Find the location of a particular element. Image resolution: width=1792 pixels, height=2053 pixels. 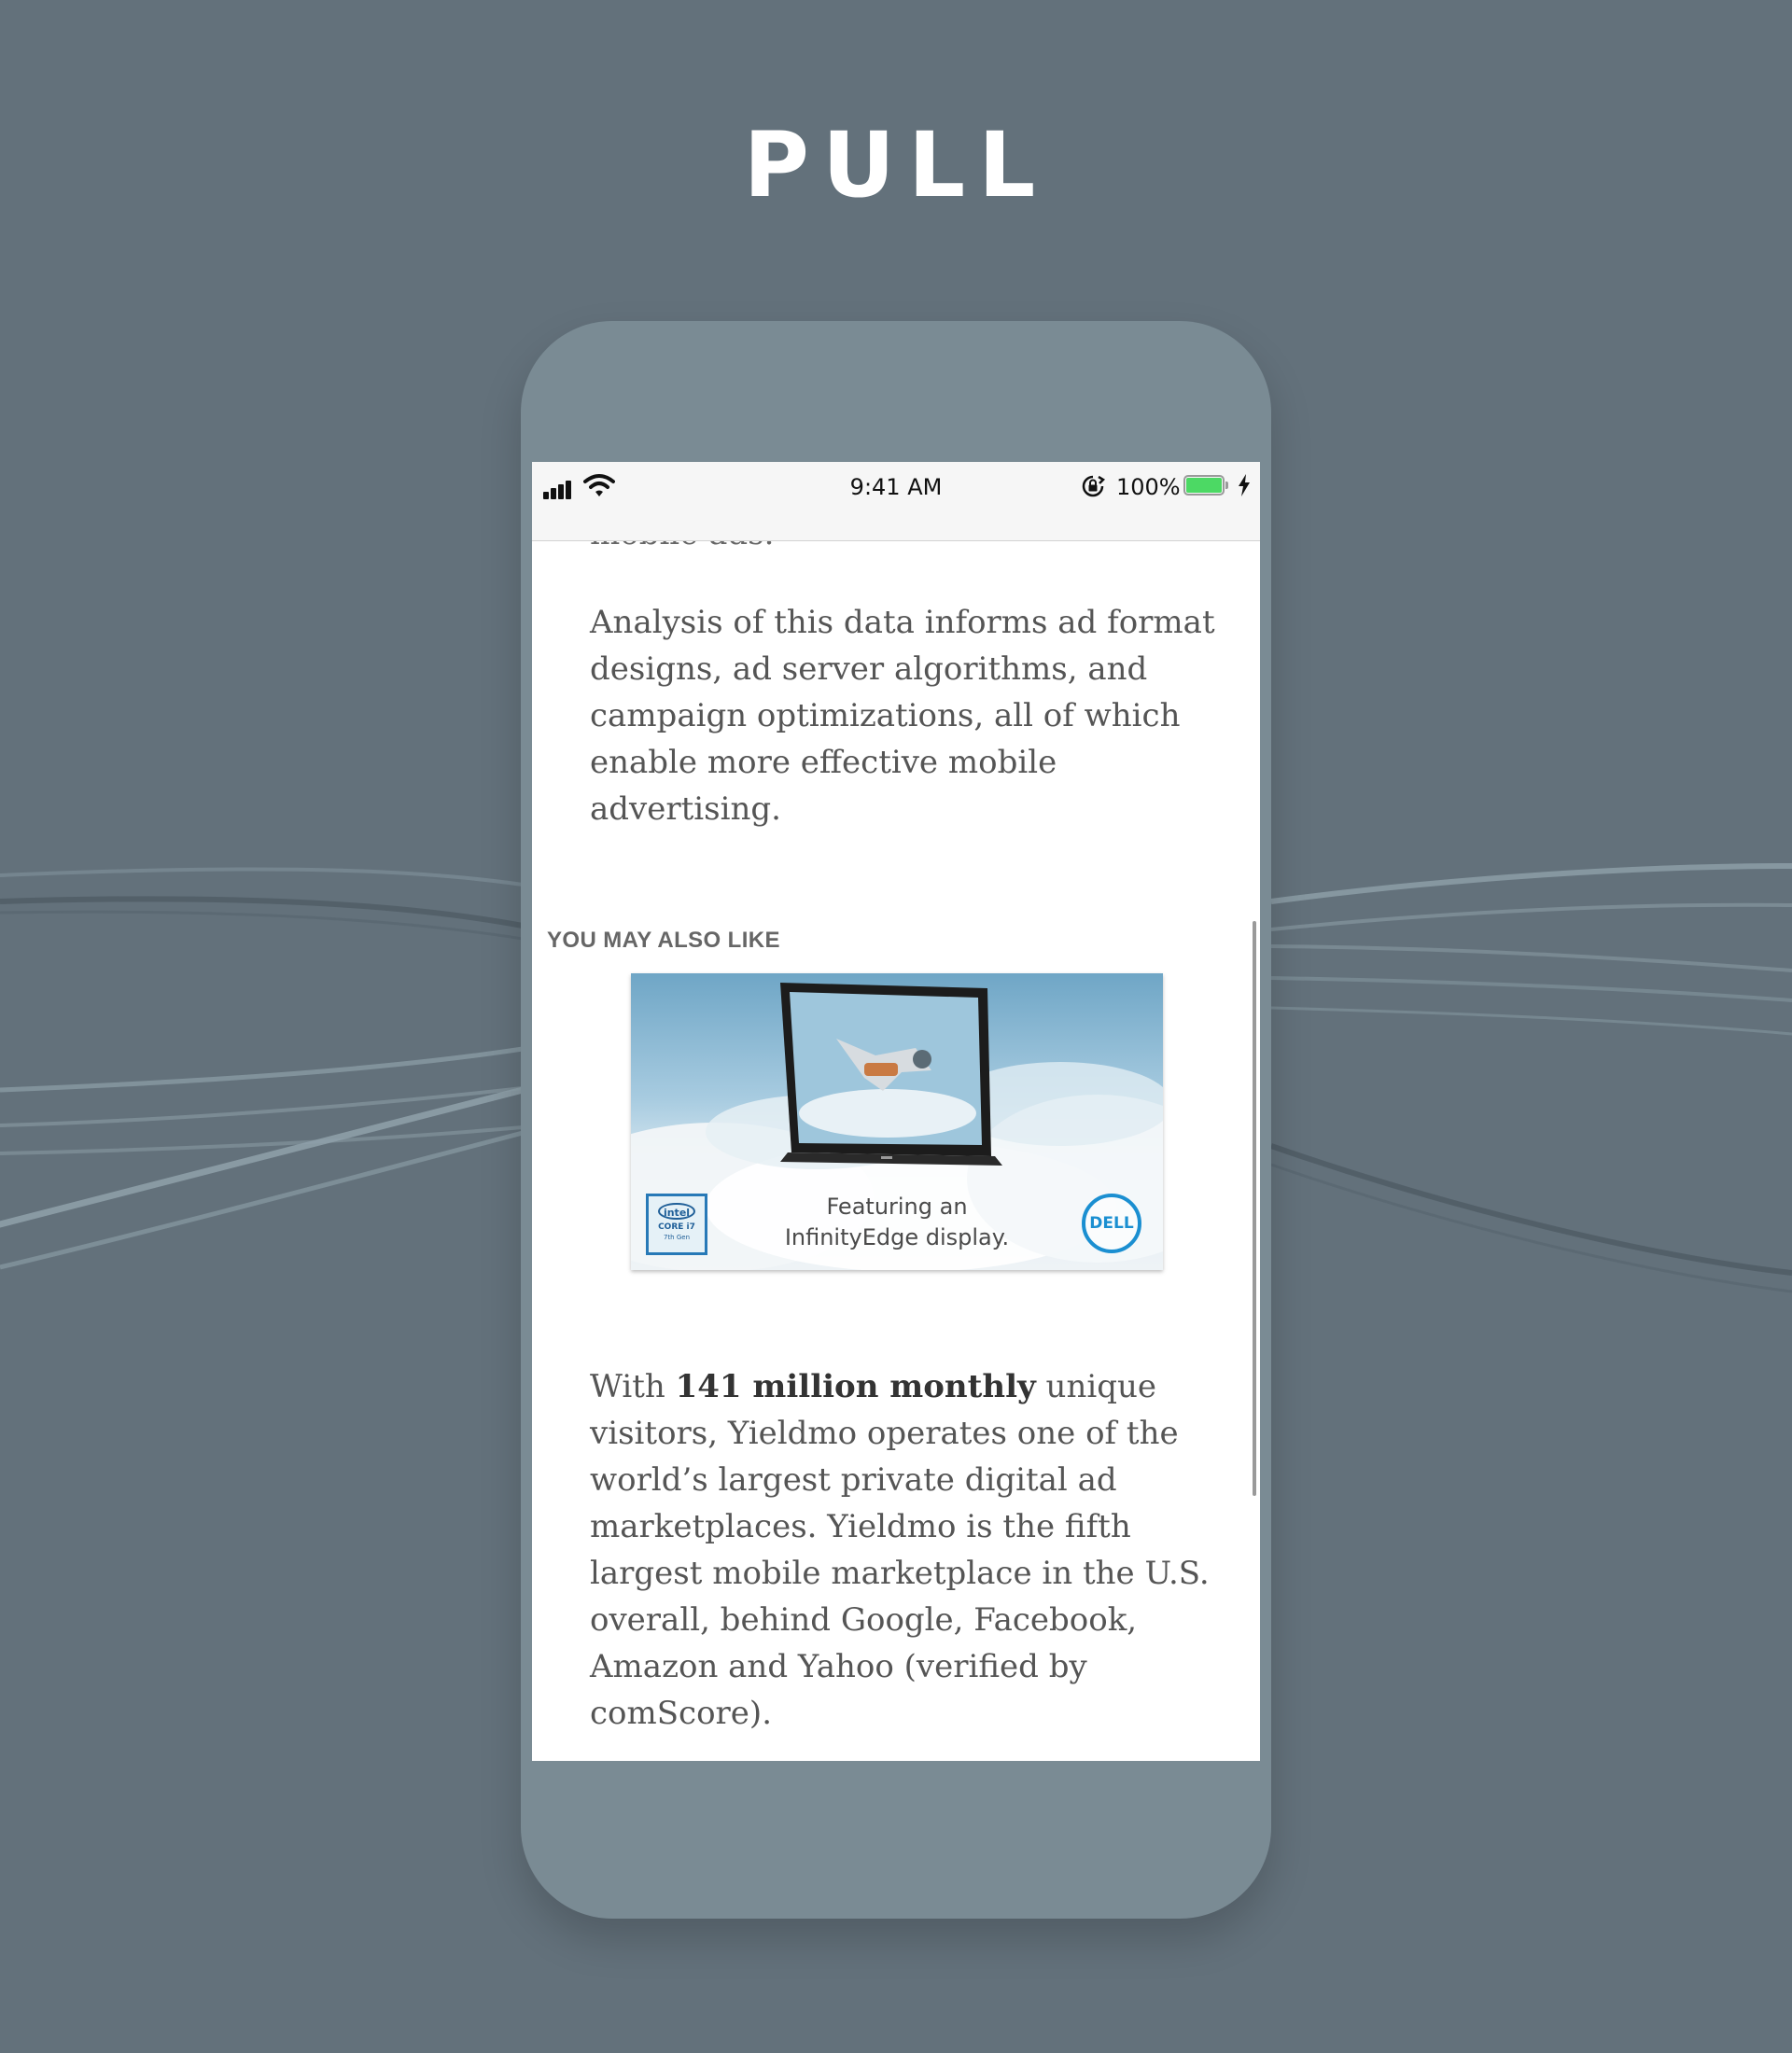

status-bar: 9:41 AM 100% is located at coordinates (896, 501).